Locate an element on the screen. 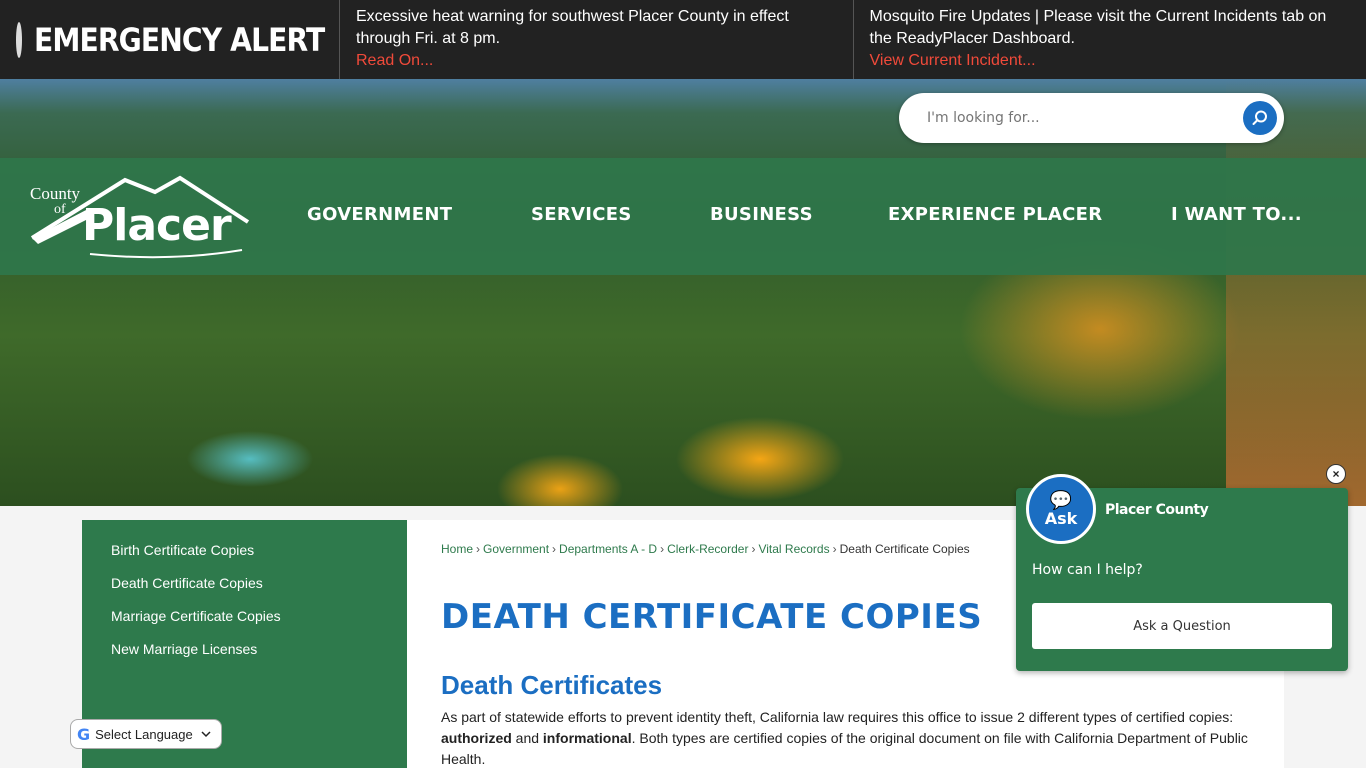 This screenshot has height=768, width=1366. nav-services: SERVICES is located at coordinates (581, 214).